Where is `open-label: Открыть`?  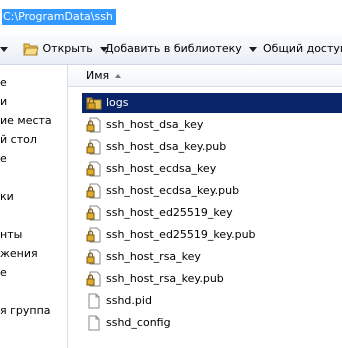 open-label: Открыть is located at coordinates (67, 48).